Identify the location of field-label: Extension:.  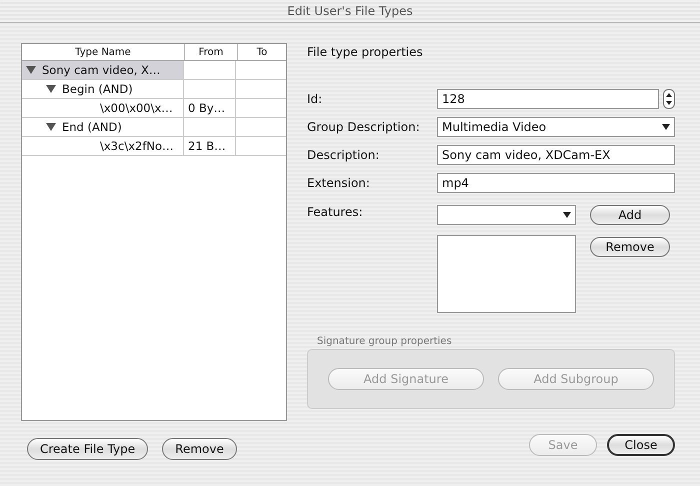
(339, 183).